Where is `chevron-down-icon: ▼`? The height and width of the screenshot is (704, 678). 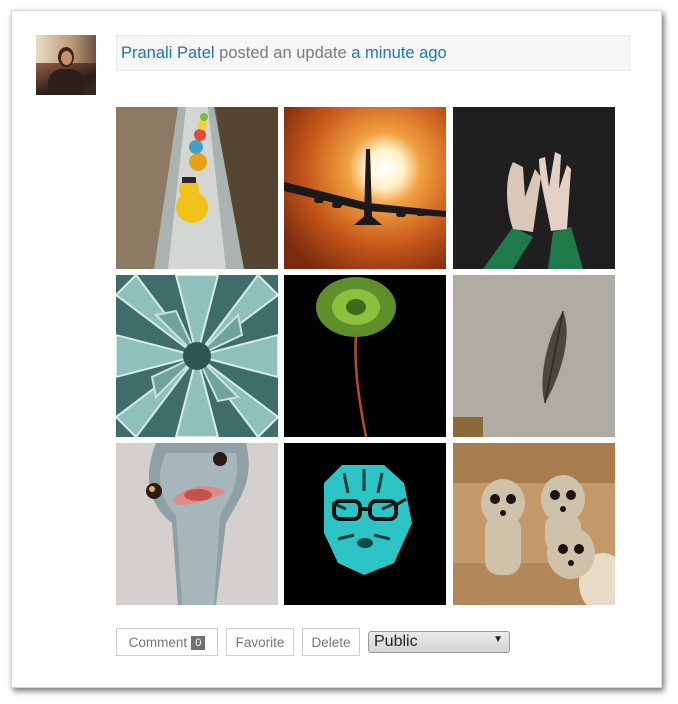
chevron-down-icon: ▼ is located at coordinates (498, 639).